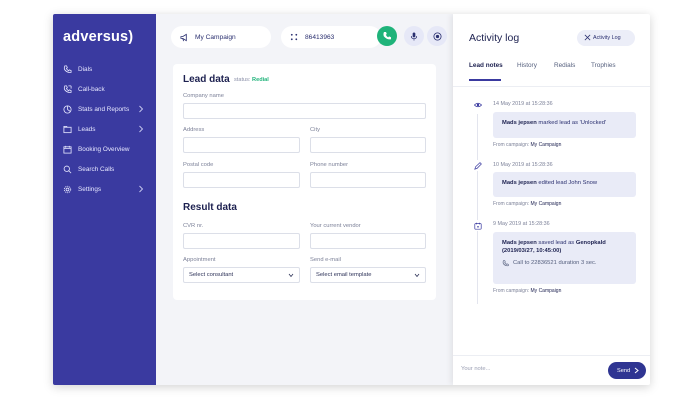 This screenshot has width=700, height=400. I want to click on timeline-line, so click(477, 209).